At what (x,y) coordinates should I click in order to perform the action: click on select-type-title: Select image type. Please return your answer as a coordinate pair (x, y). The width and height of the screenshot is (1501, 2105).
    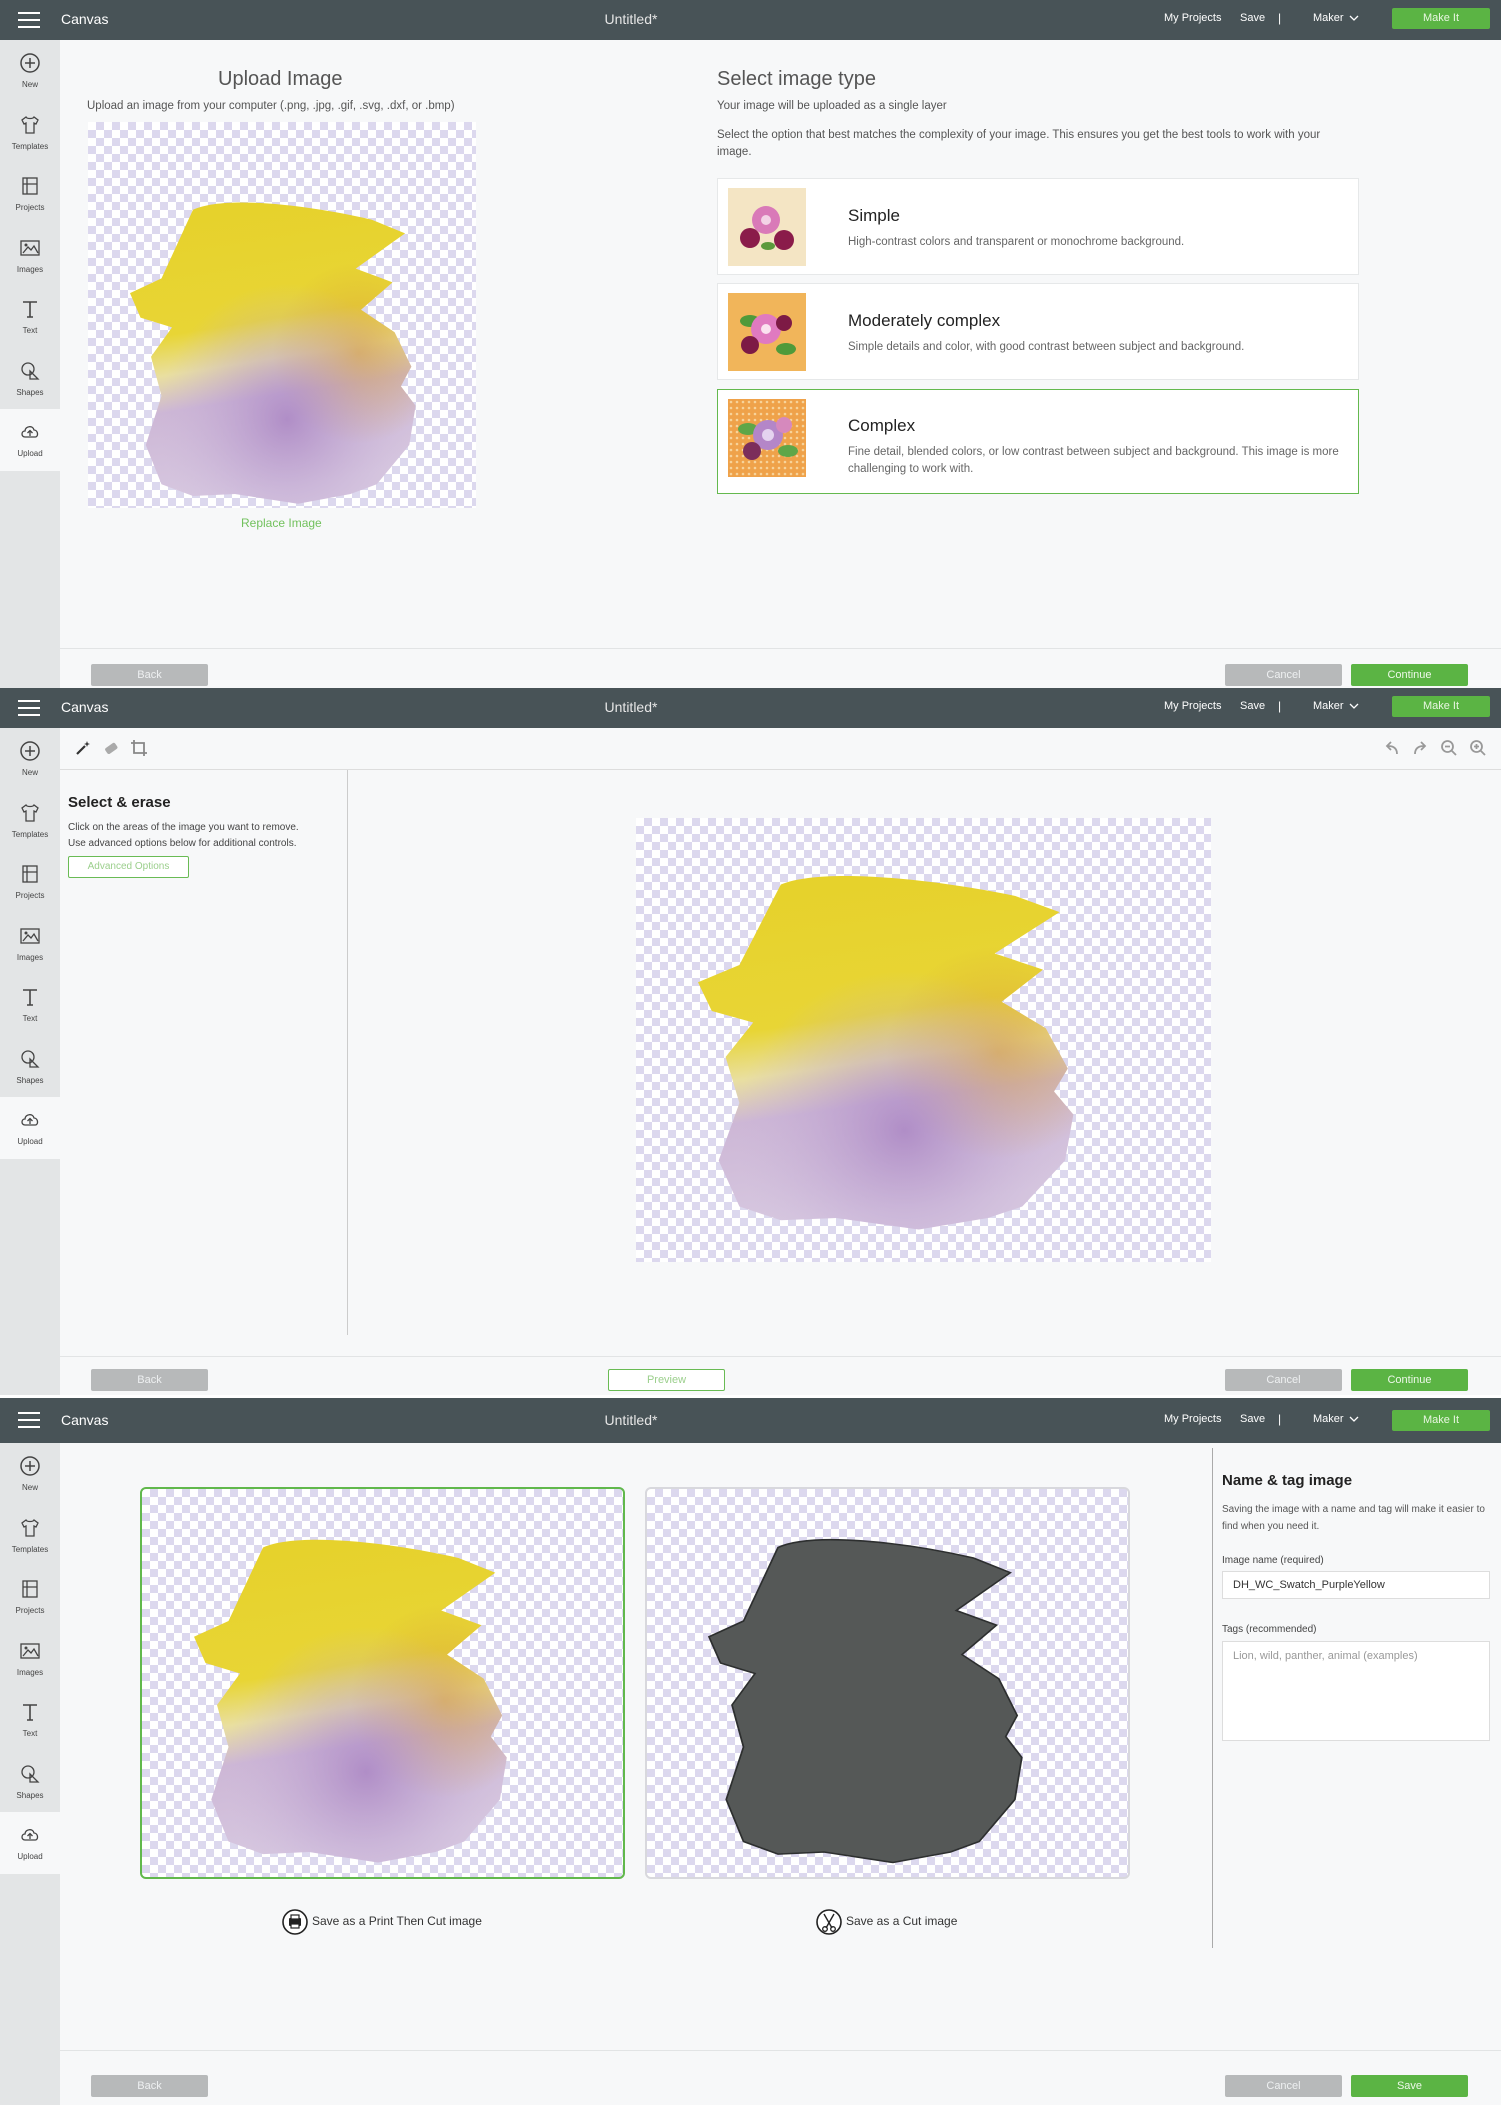
    Looking at the image, I should click on (796, 79).